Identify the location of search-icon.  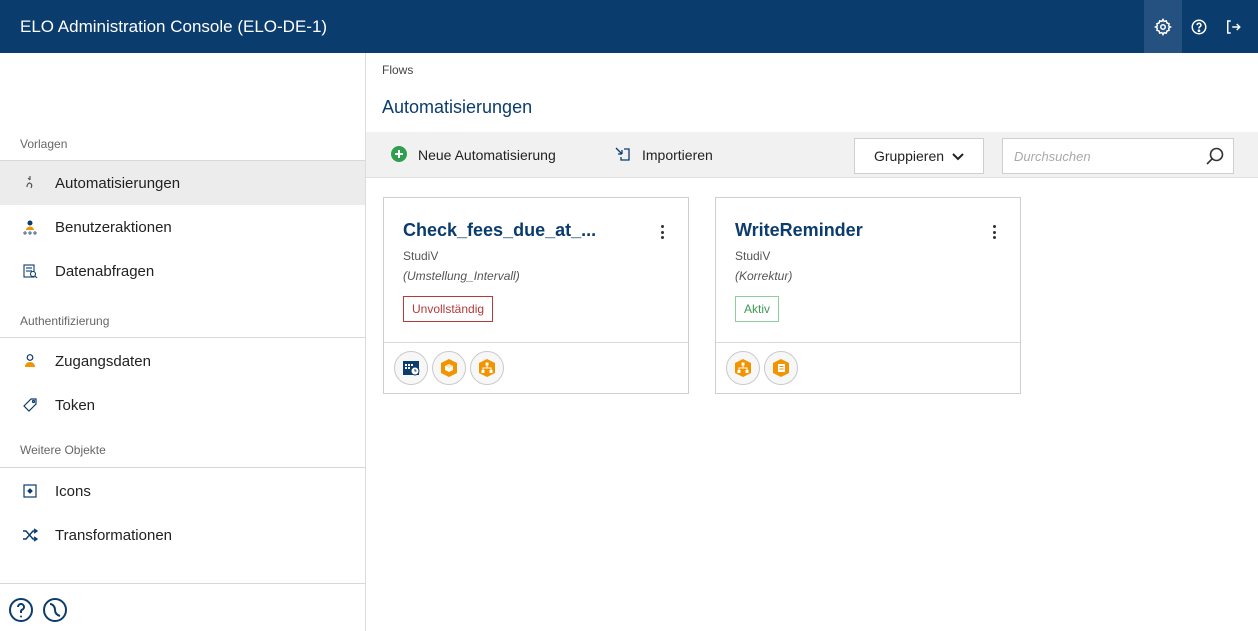
(1215, 158).